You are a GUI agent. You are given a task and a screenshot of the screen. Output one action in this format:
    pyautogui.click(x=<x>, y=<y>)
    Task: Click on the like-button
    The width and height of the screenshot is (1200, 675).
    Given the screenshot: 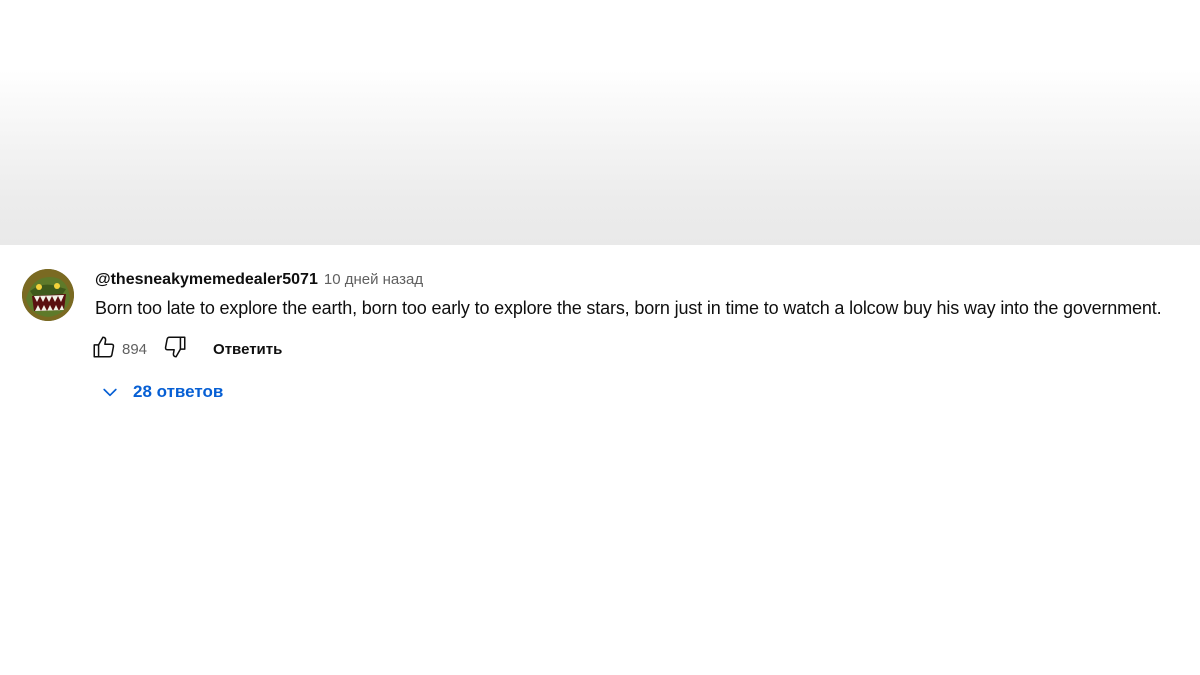 What is the action you would take?
    pyautogui.click(x=104, y=349)
    